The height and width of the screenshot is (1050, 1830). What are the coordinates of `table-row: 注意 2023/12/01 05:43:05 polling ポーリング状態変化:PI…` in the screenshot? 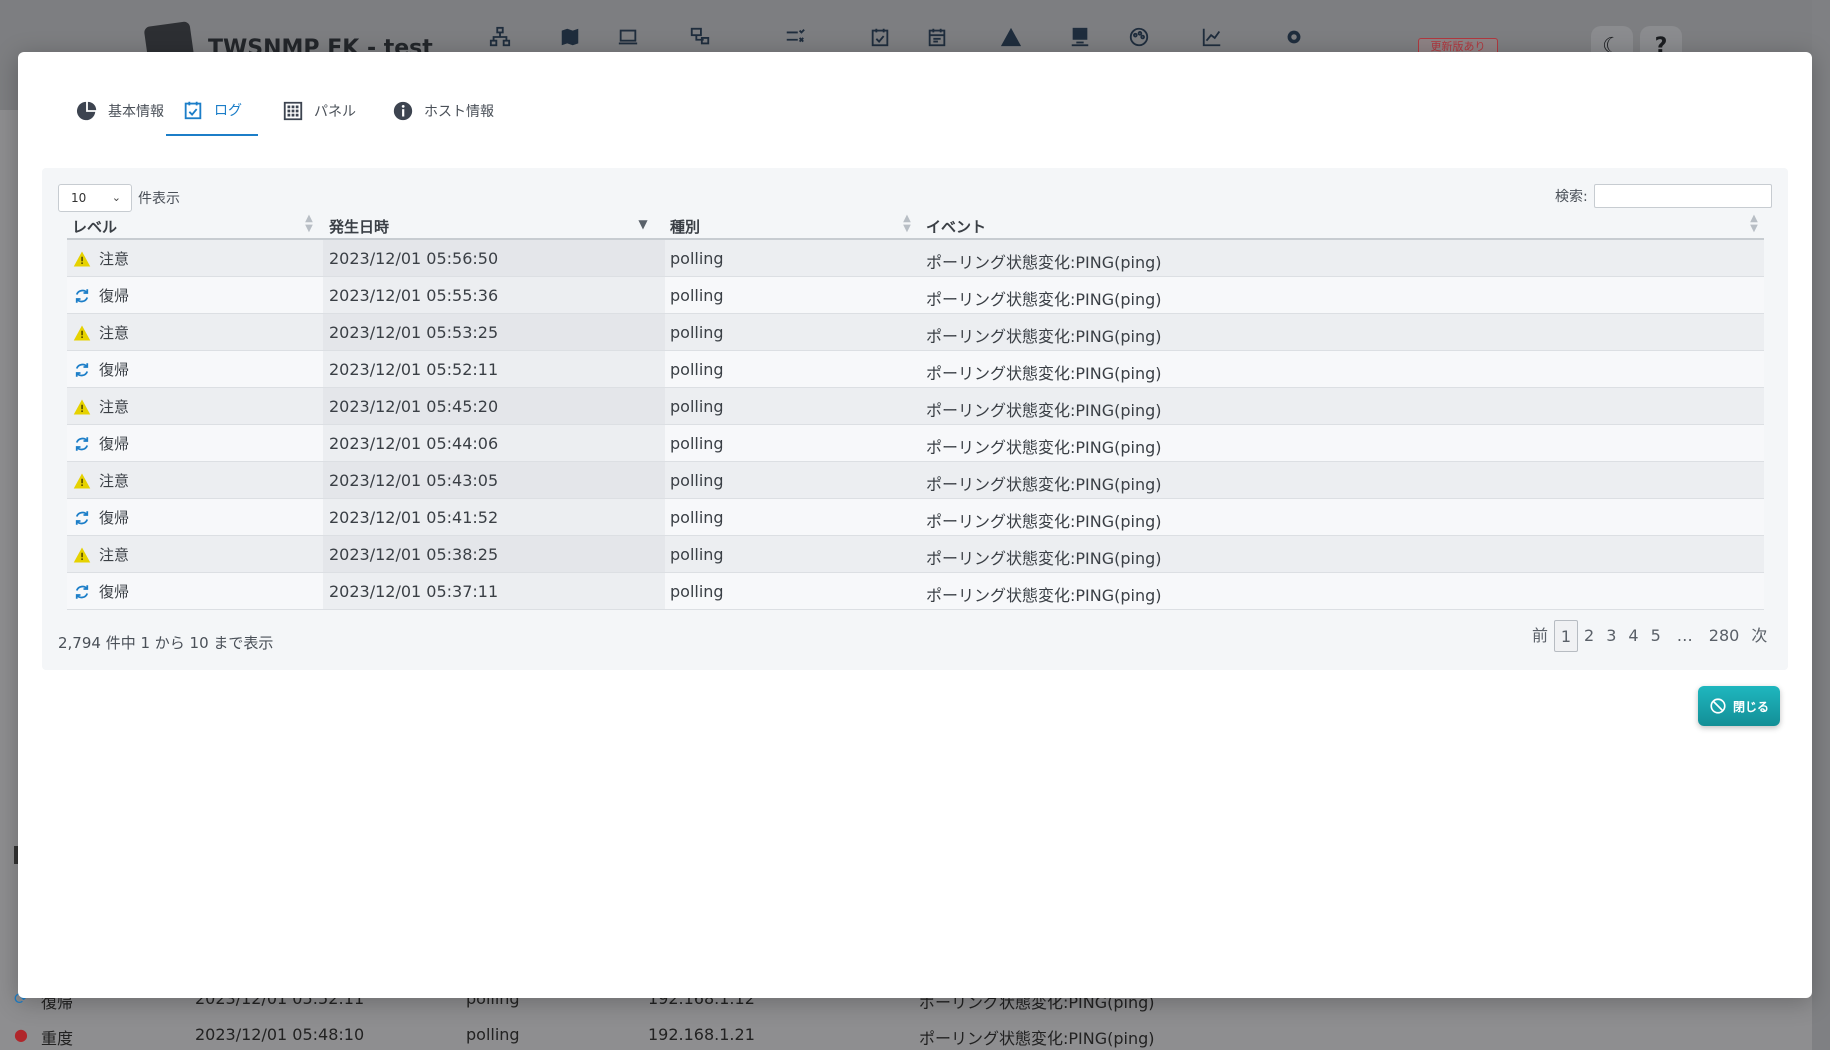 It's located at (915, 480).